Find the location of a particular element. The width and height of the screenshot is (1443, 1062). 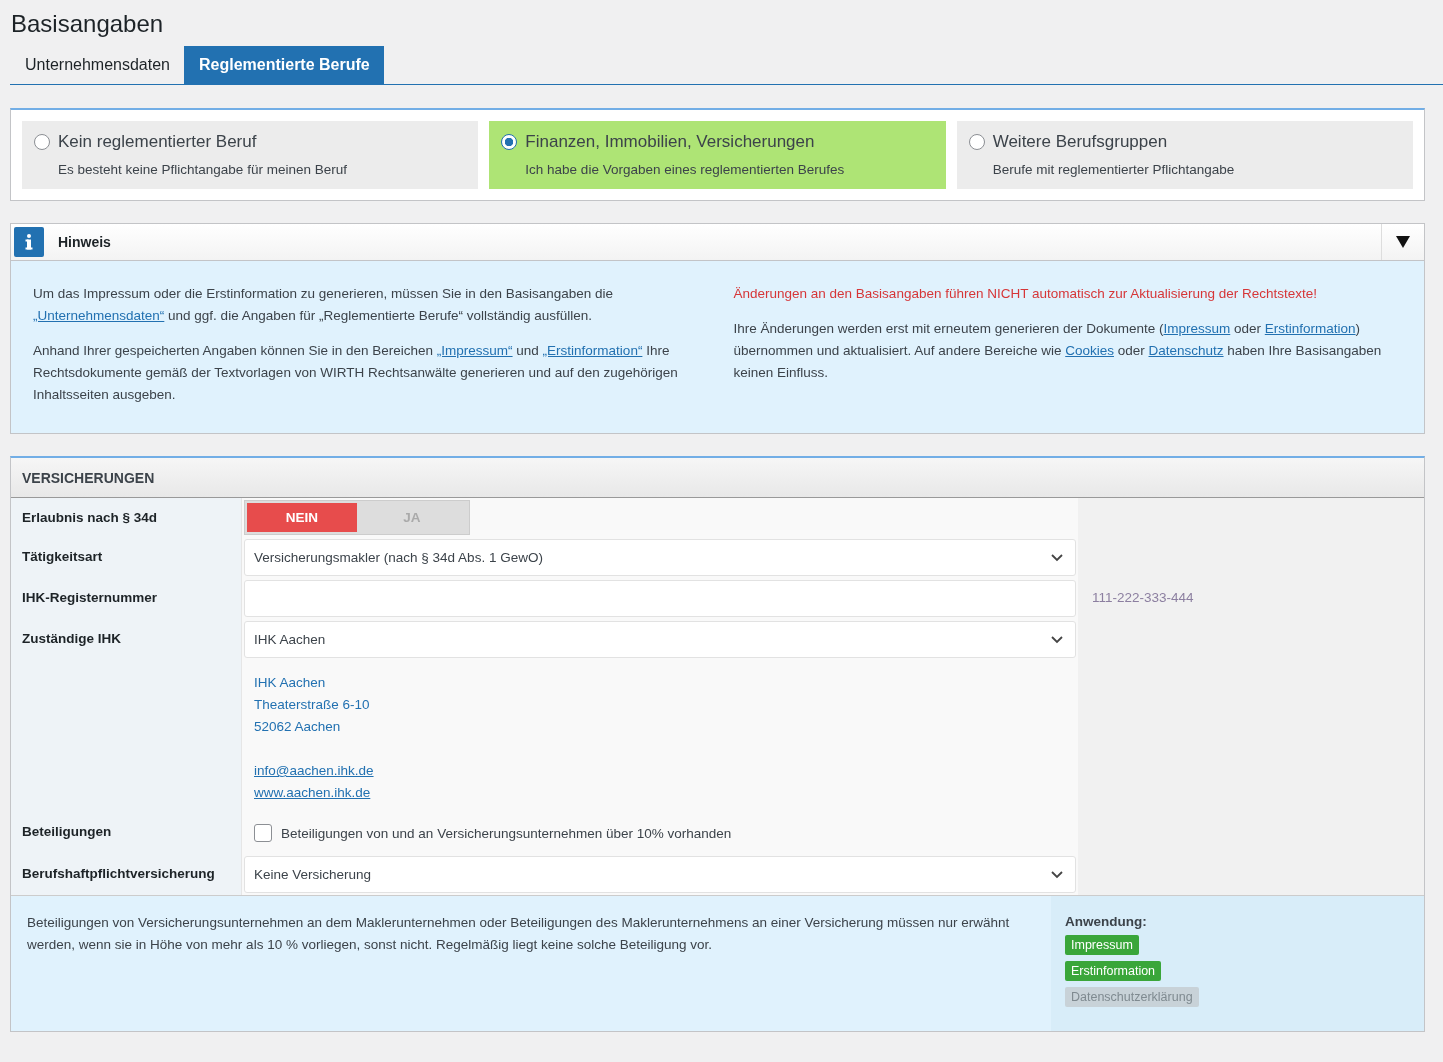

address-line: 52062 Aachen is located at coordinates (298, 727).